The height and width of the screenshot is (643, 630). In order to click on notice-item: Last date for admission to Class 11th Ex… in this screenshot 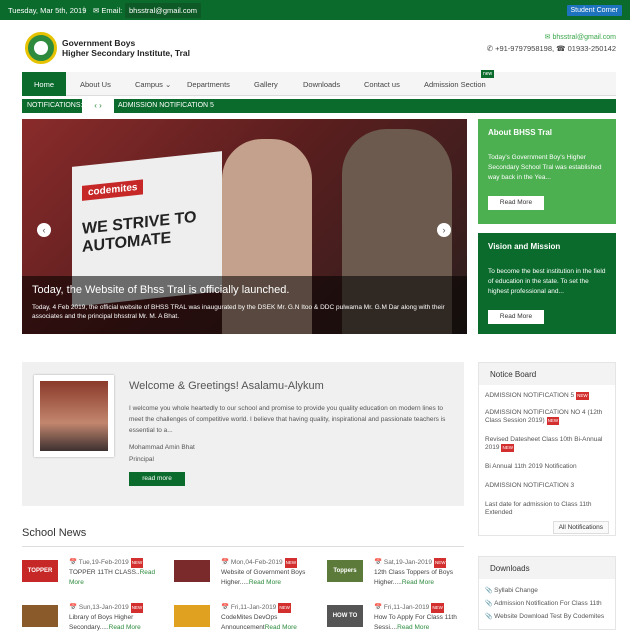, I will do `click(544, 509)`.